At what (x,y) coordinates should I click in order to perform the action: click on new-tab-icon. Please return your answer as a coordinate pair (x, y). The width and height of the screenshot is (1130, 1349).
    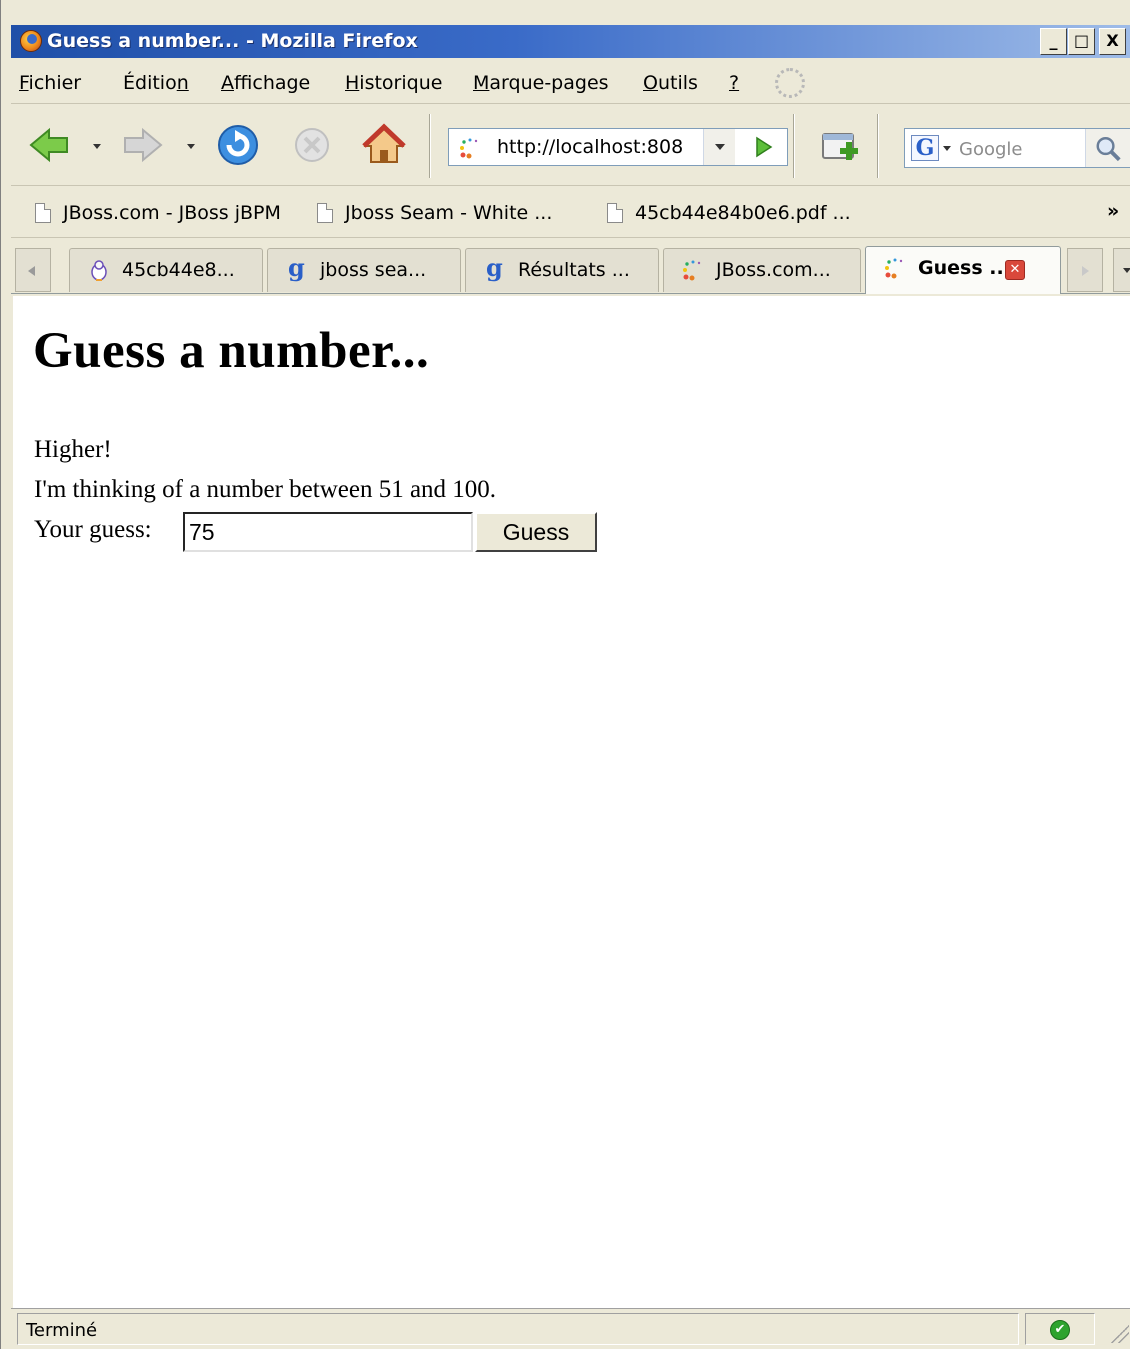
    Looking at the image, I should click on (840, 145).